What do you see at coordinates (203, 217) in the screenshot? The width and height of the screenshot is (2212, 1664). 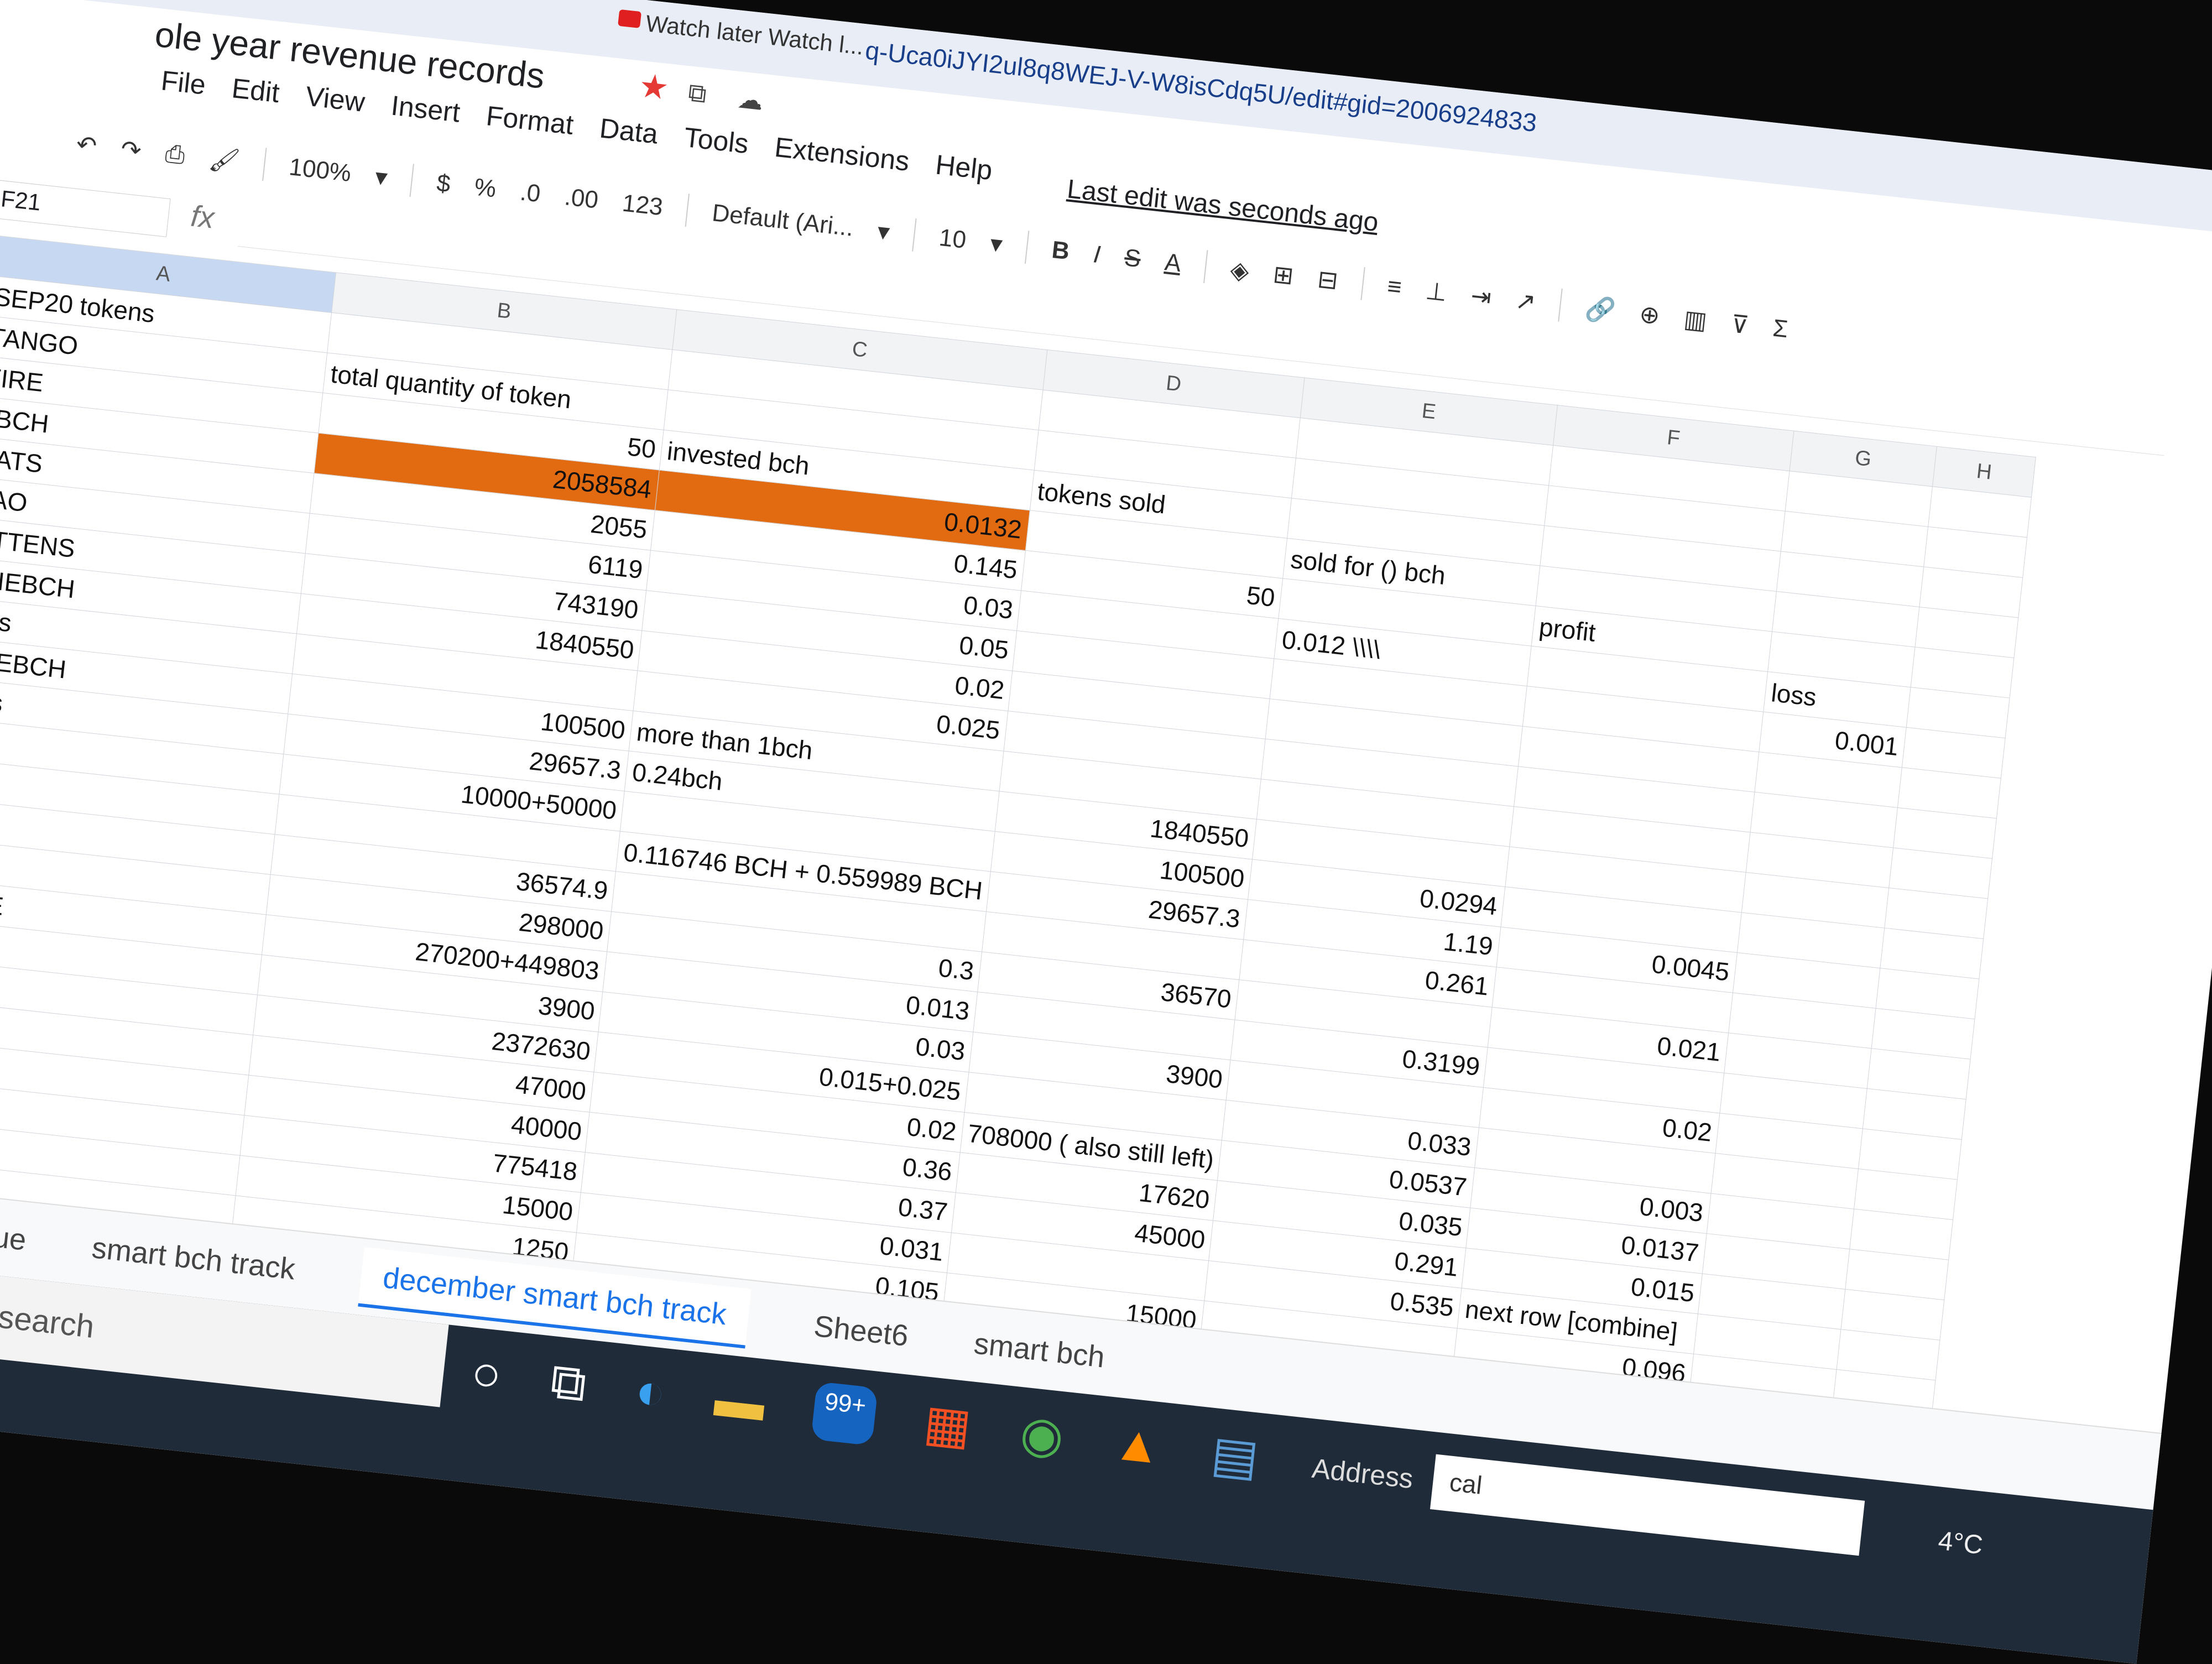 I see `fx-icon: fx` at bounding box center [203, 217].